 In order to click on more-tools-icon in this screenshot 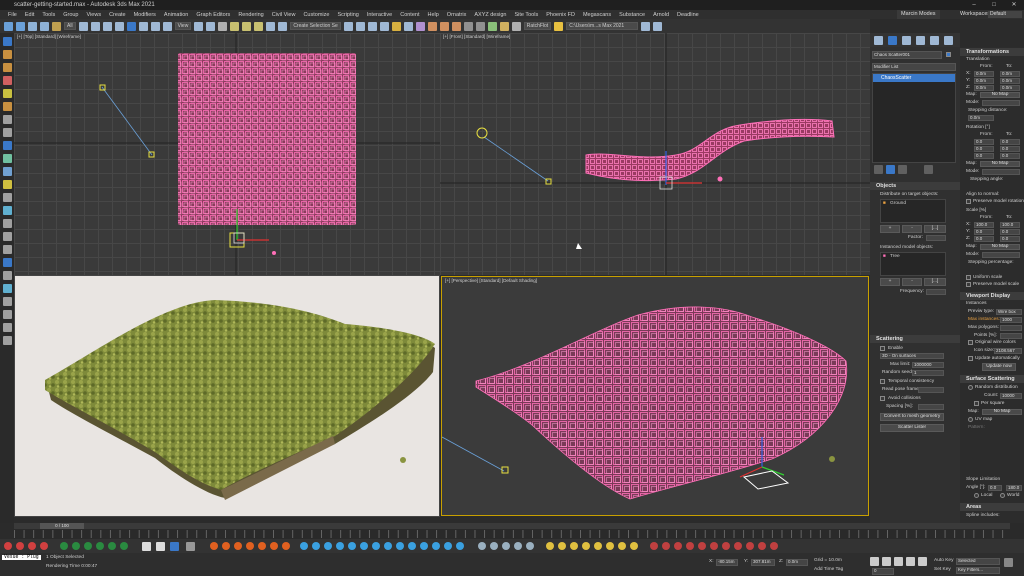, I will do `click(7, 340)`.